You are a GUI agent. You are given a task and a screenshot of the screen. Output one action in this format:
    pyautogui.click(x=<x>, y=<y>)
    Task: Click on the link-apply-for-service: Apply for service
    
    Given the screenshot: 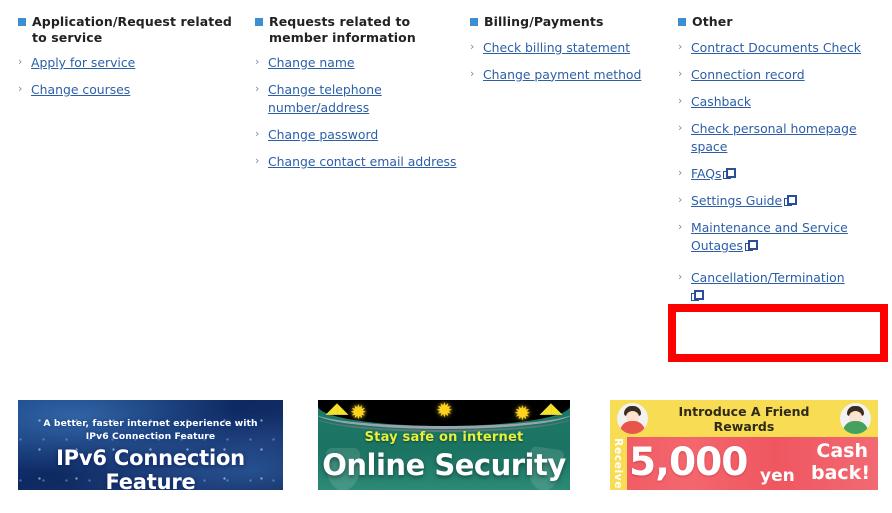 What is the action you would take?
    pyautogui.click(x=83, y=62)
    